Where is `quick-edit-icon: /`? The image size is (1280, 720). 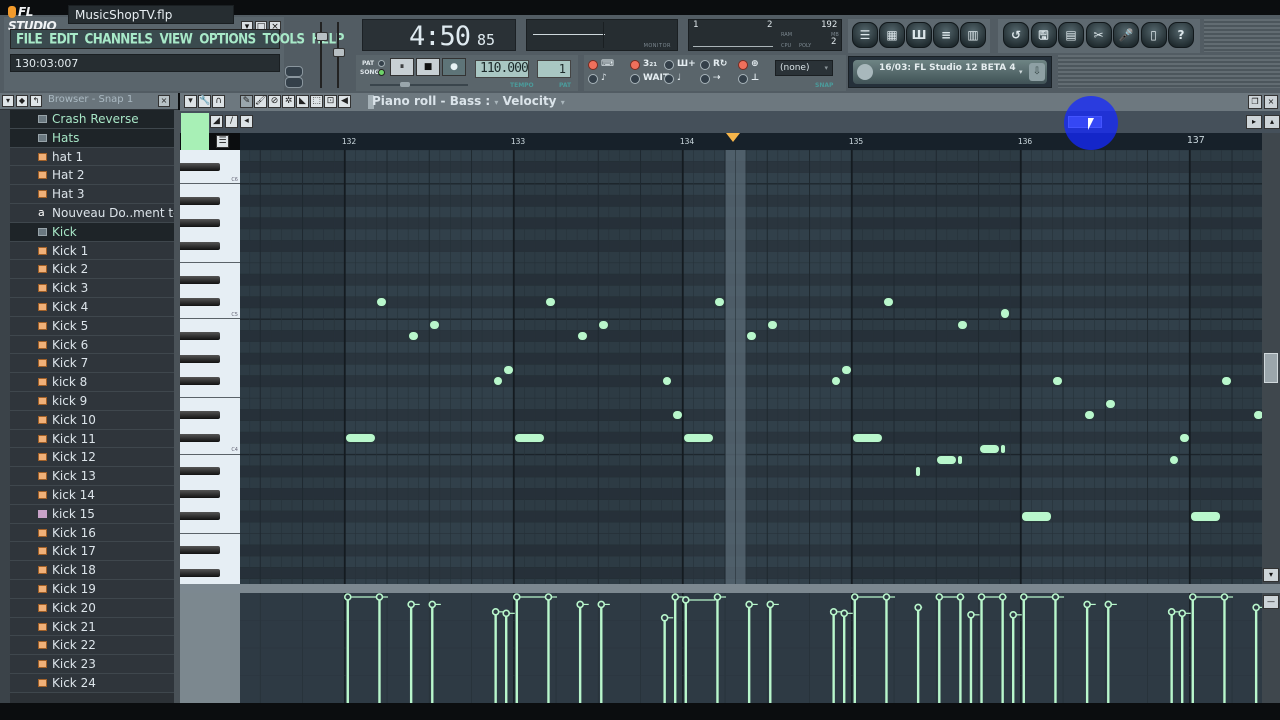 quick-edit-icon: / is located at coordinates (231, 121).